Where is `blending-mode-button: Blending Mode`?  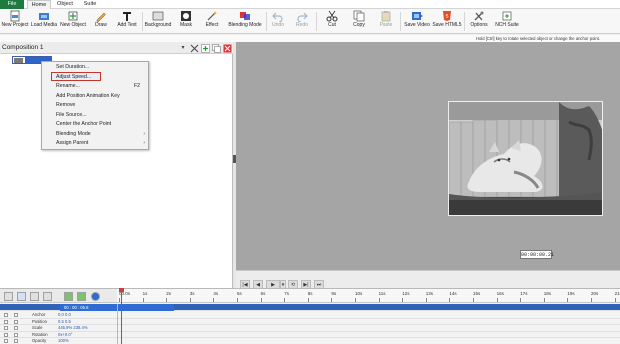
blending-mode-button: Blending Mode is located at coordinates (245, 21).